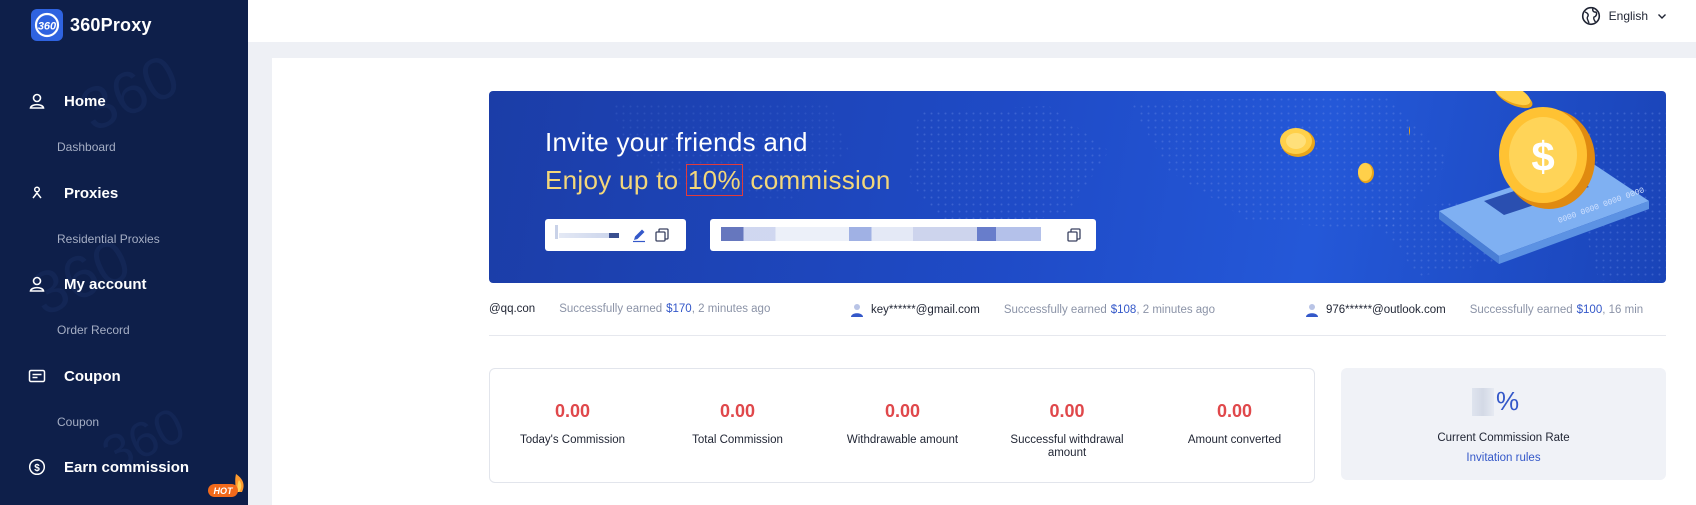 This screenshot has height=505, width=1696. I want to click on chevron-down-icon, so click(1662, 16).